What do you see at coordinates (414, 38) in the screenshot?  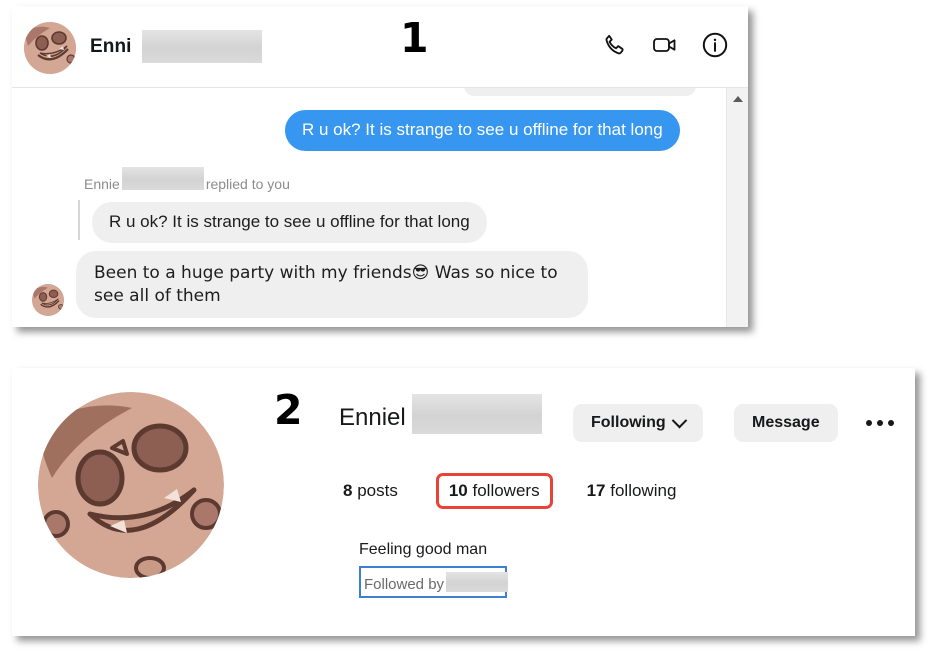 I see `annotation-step-1: 1` at bounding box center [414, 38].